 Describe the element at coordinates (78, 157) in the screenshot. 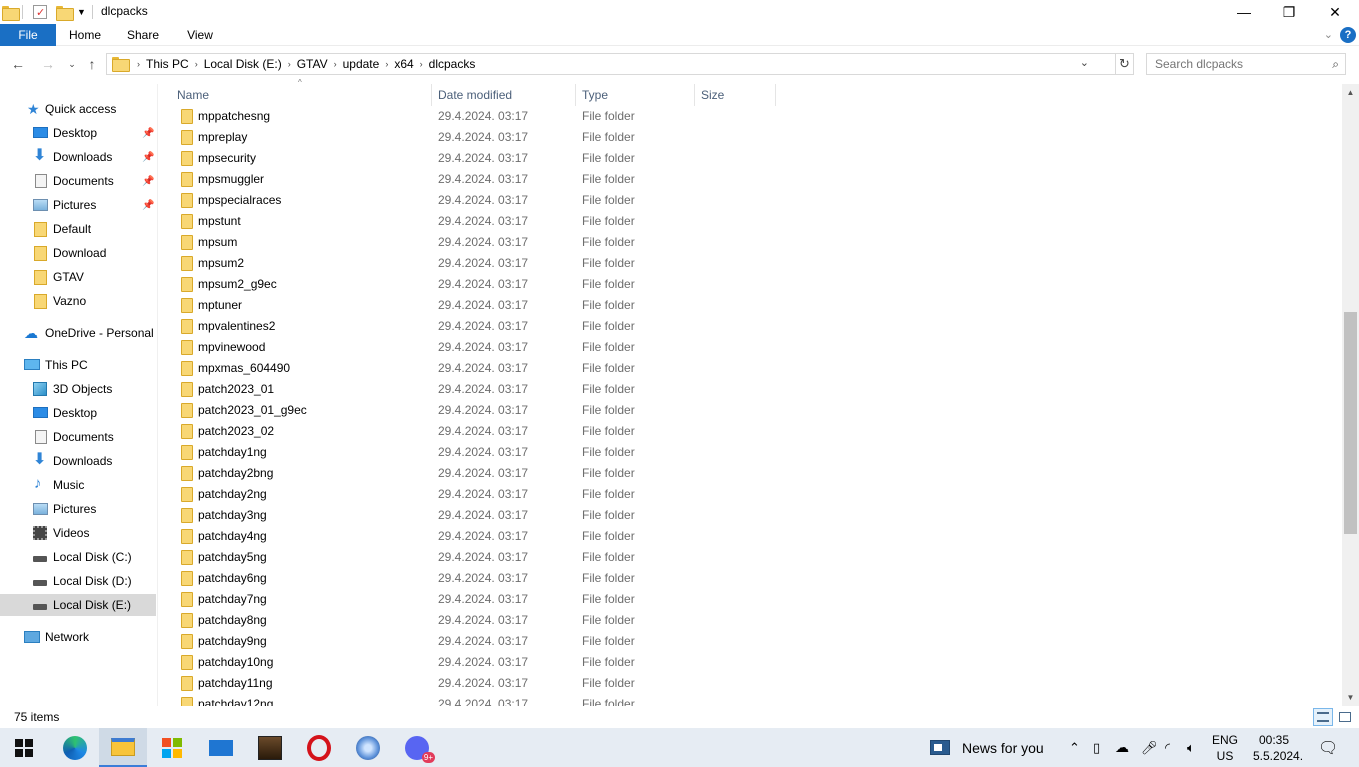

I see `sidebar-item-downloads: ⬇ Downloads 📌` at that location.